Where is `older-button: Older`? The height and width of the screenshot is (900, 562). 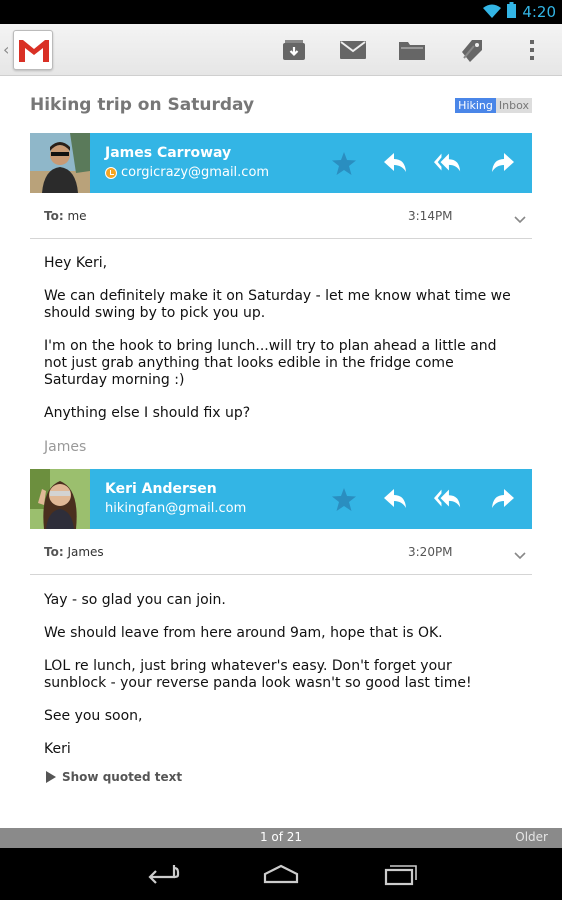 older-button: Older is located at coordinates (531, 837).